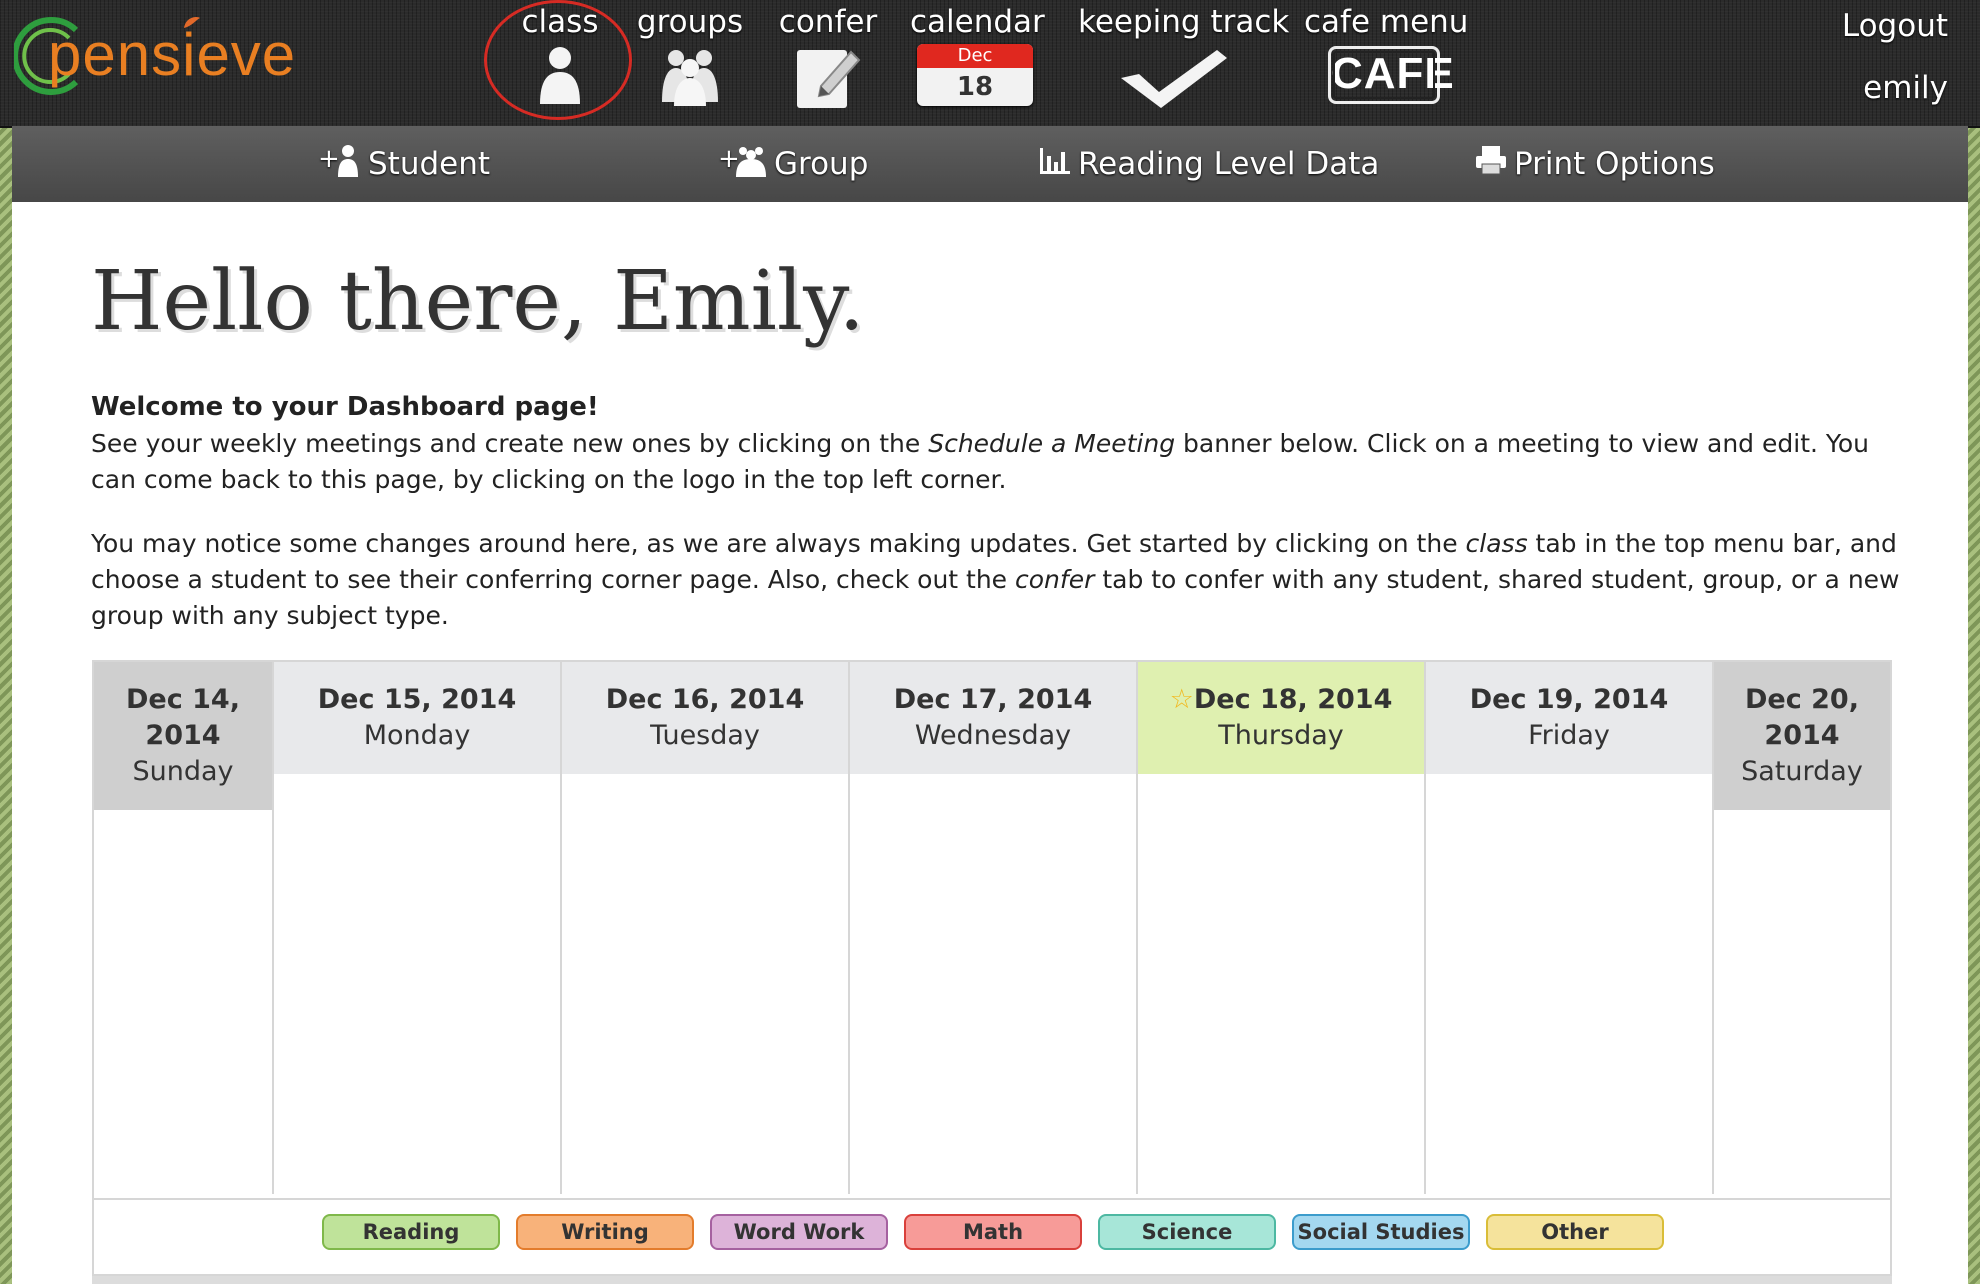 Image resolution: width=1980 pixels, height=1284 pixels. Describe the element at coordinates (1052, 443) in the screenshot. I see `intro-text-em: Schedule a Meeting` at that location.